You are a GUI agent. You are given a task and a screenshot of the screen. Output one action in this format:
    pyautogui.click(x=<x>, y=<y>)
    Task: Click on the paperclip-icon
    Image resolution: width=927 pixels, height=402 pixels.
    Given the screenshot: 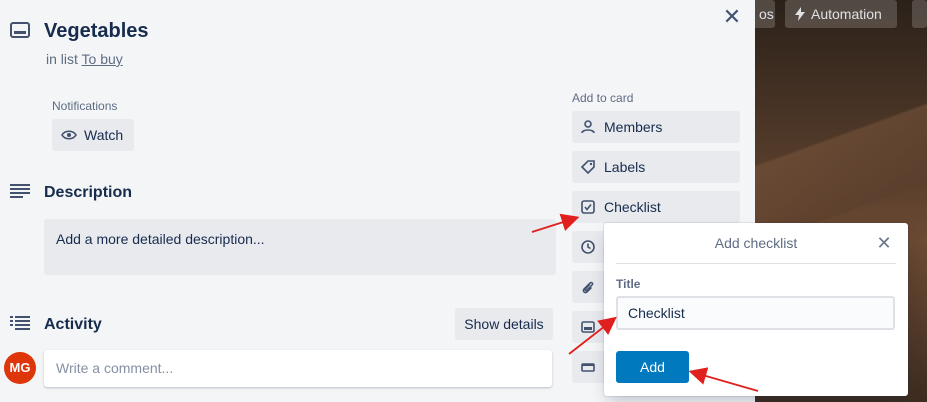 What is the action you would take?
    pyautogui.click(x=588, y=287)
    